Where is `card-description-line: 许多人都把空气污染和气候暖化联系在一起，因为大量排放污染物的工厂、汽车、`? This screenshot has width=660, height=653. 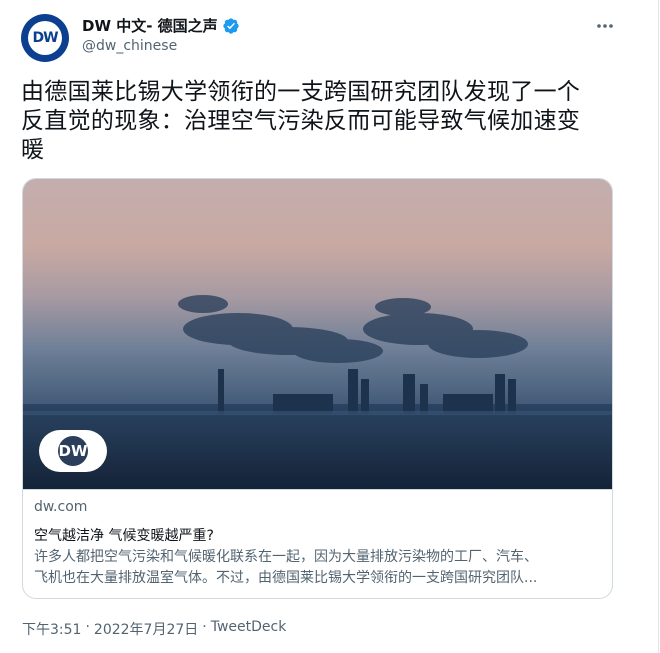 card-description-line: 许多人都把空气污染和气候暖化联系在一起，因为大量排放污染物的工厂、汽车、 is located at coordinates (286, 557).